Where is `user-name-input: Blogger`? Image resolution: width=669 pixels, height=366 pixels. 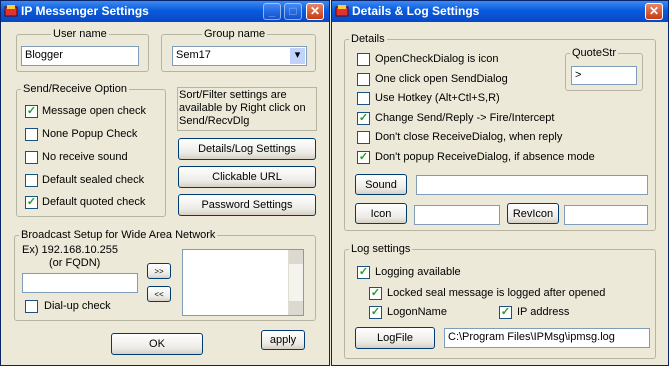
user-name-input: Blogger is located at coordinates (80, 56).